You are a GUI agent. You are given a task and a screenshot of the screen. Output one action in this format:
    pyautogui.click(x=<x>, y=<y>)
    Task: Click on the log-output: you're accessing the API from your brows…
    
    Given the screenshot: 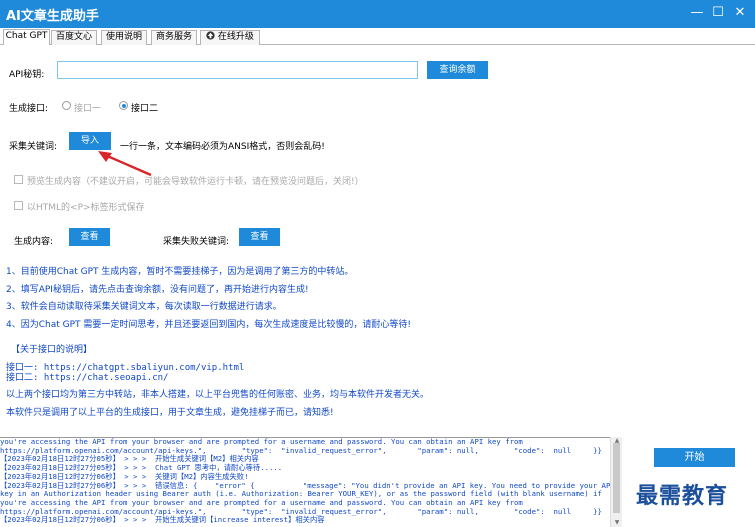 What is the action you would take?
    pyautogui.click(x=305, y=482)
    